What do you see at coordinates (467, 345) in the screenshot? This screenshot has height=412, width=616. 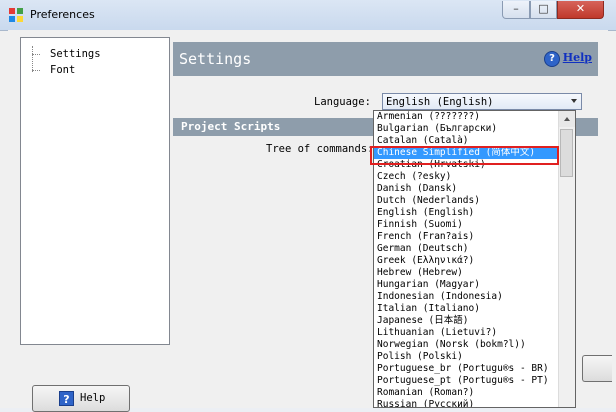 I see `language-option: Norwegian (Norsk (bokm?l))` at bounding box center [467, 345].